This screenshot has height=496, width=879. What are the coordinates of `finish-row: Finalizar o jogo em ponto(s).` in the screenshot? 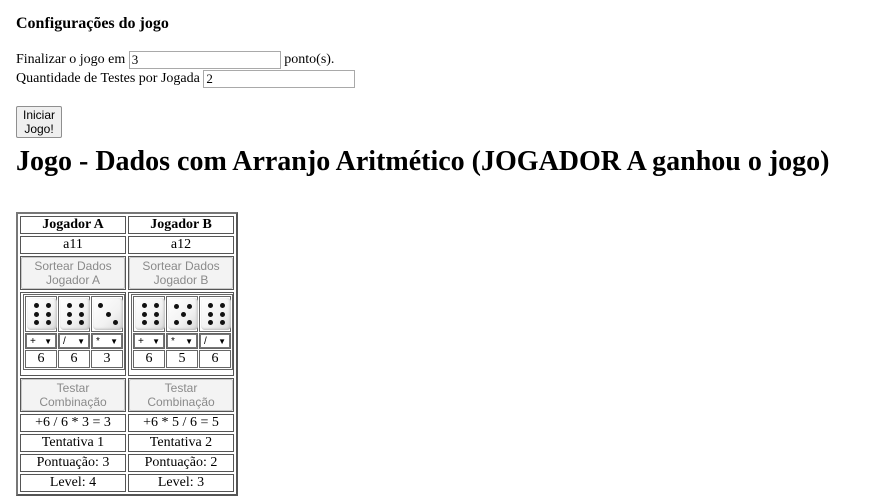 It's located at (175, 60).